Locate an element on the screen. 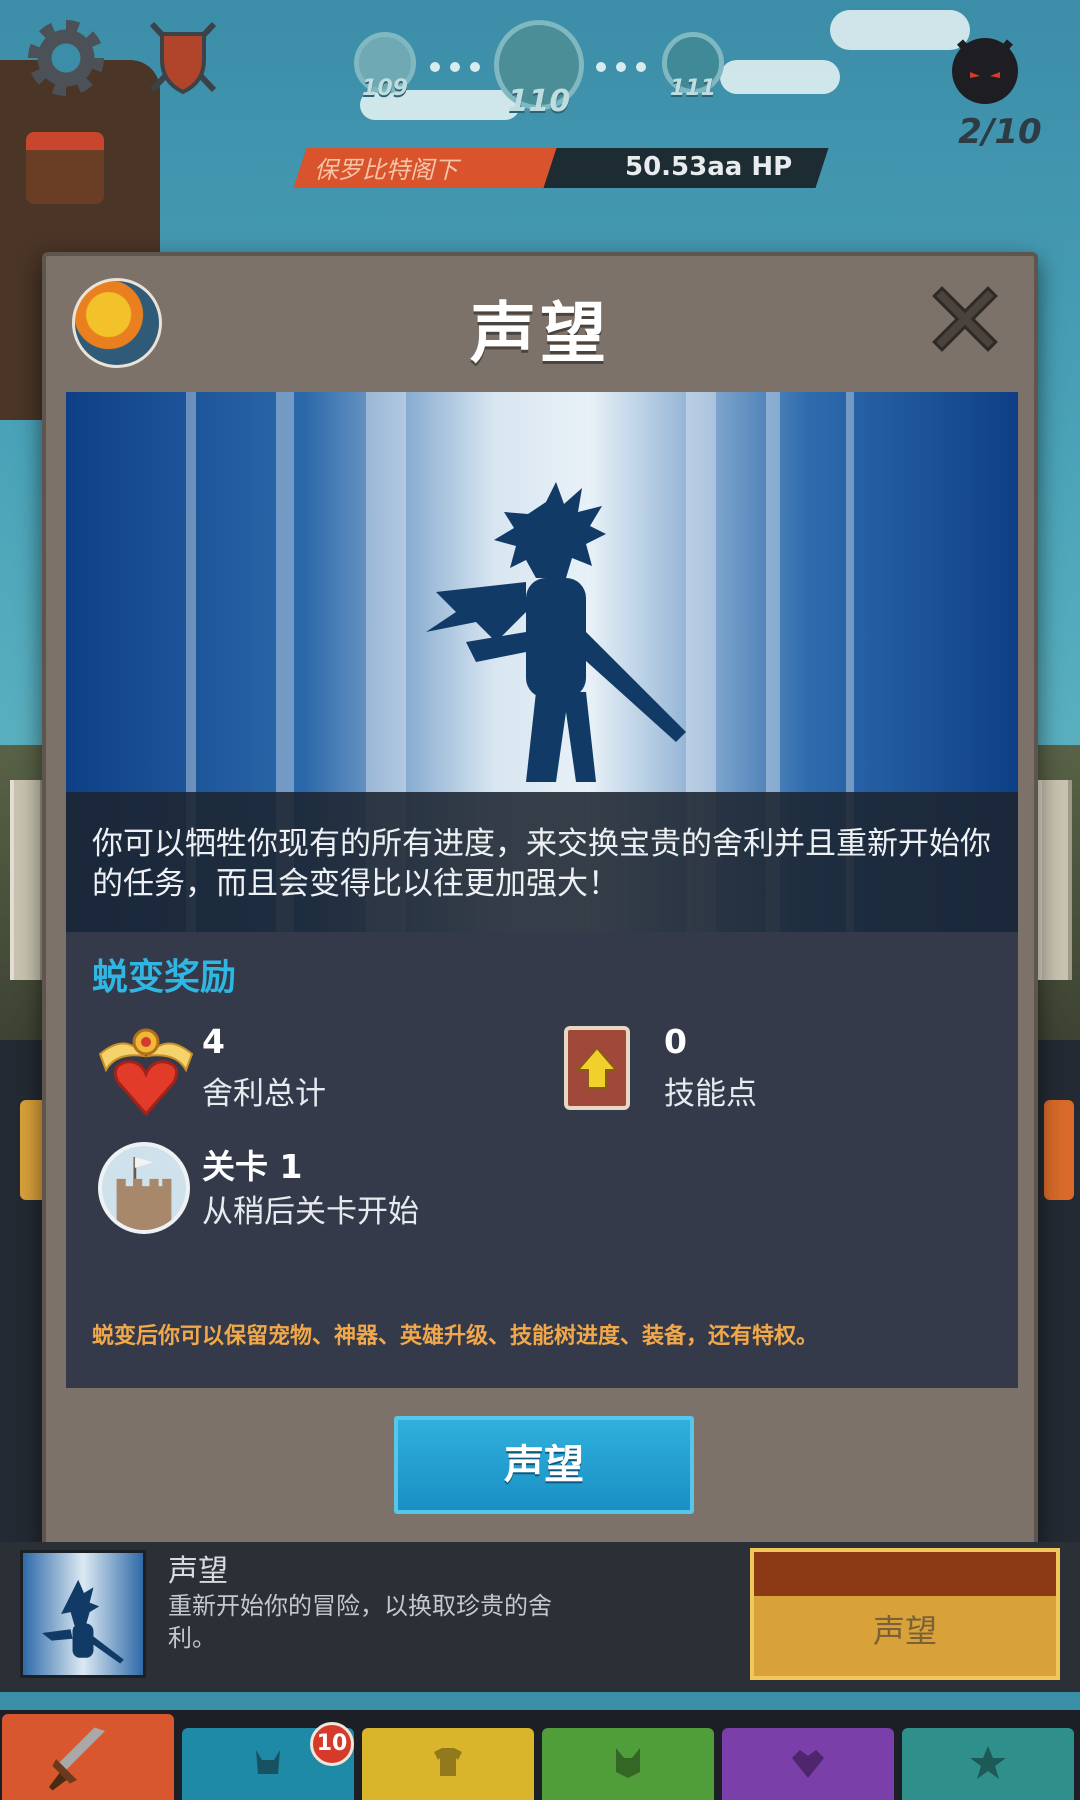 The width and height of the screenshot is (1080, 1800). artifact-icon is located at coordinates (808, 1764).